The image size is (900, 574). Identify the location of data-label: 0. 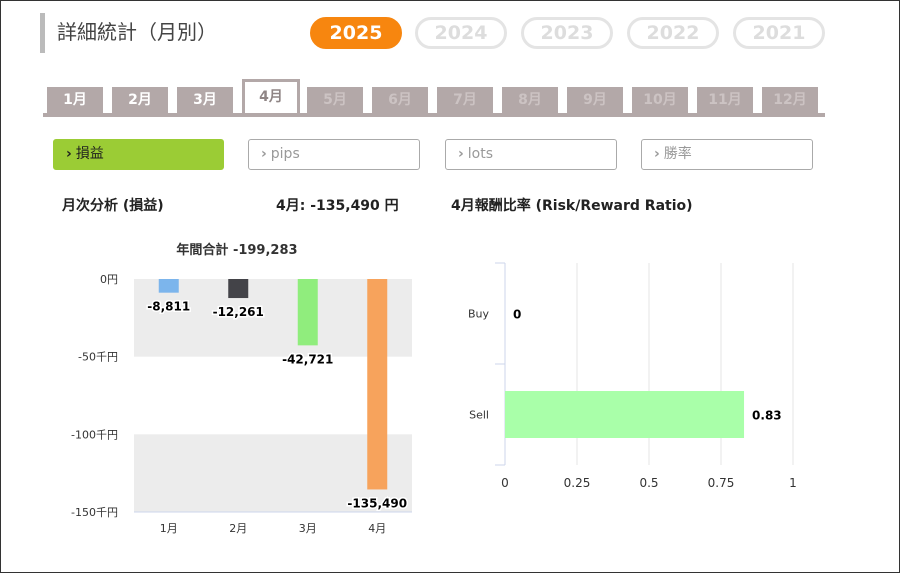
(517, 315).